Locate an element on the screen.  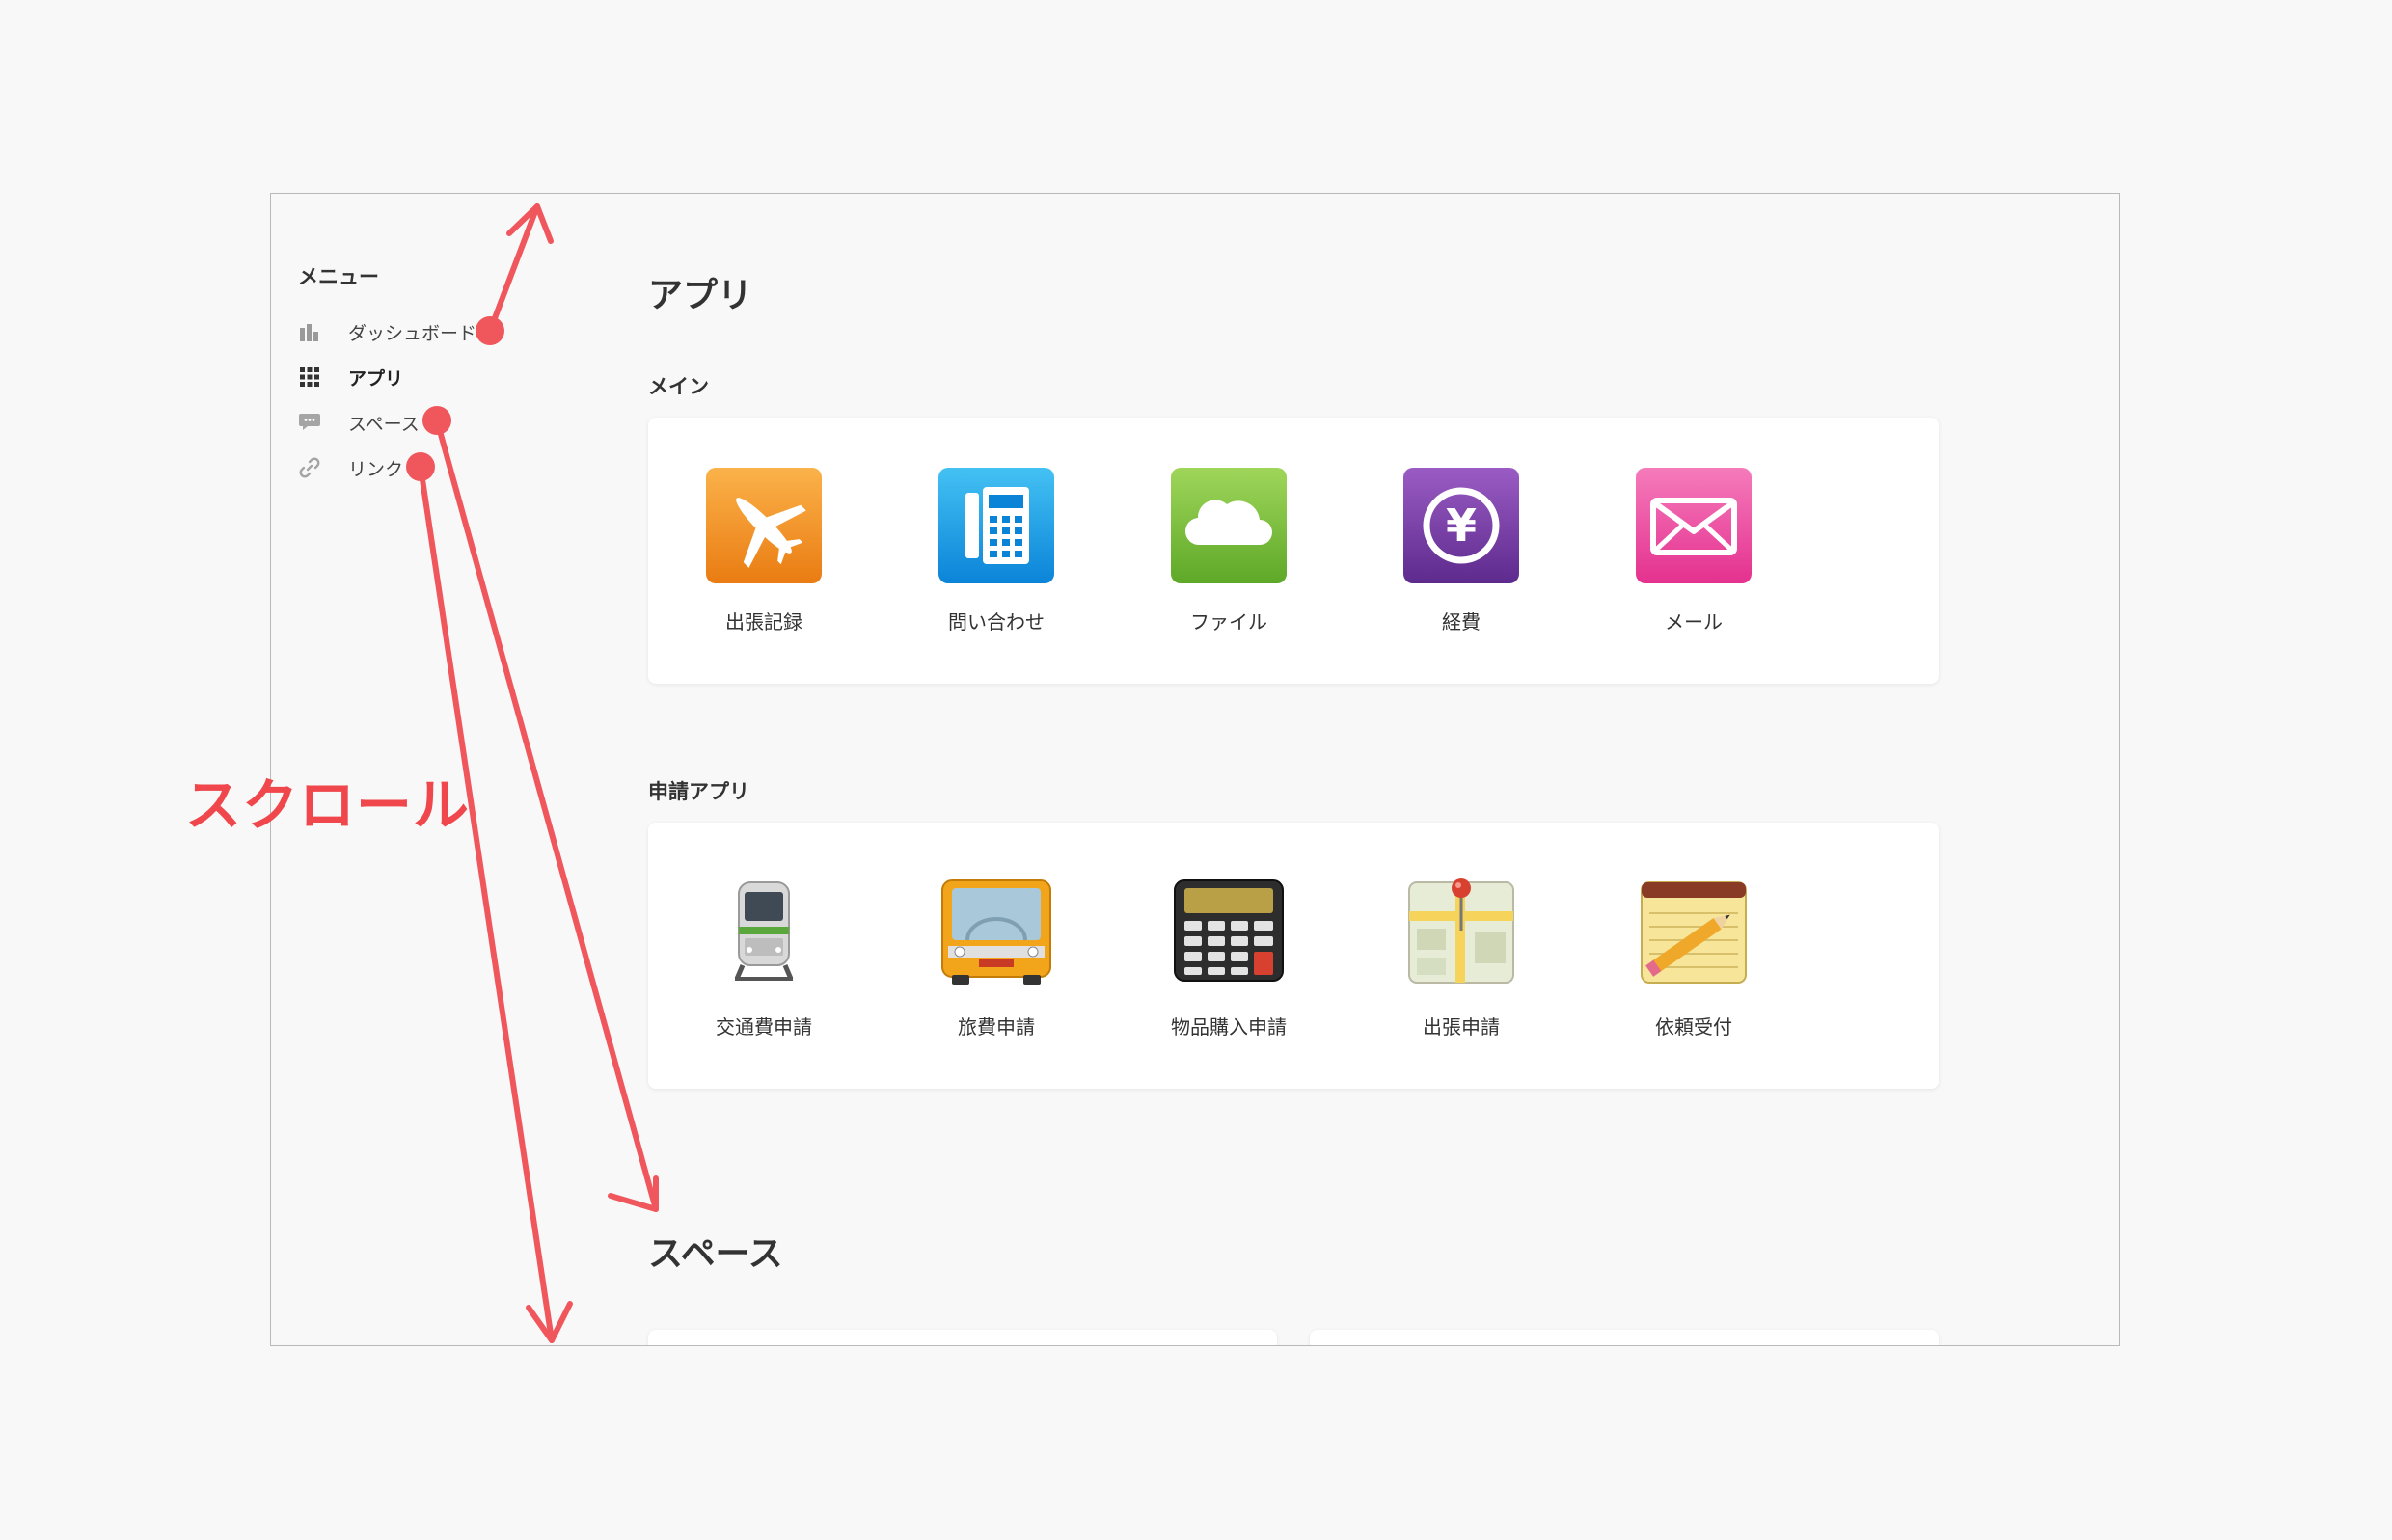
section-label-request: 申請アプリ is located at coordinates (698, 791).